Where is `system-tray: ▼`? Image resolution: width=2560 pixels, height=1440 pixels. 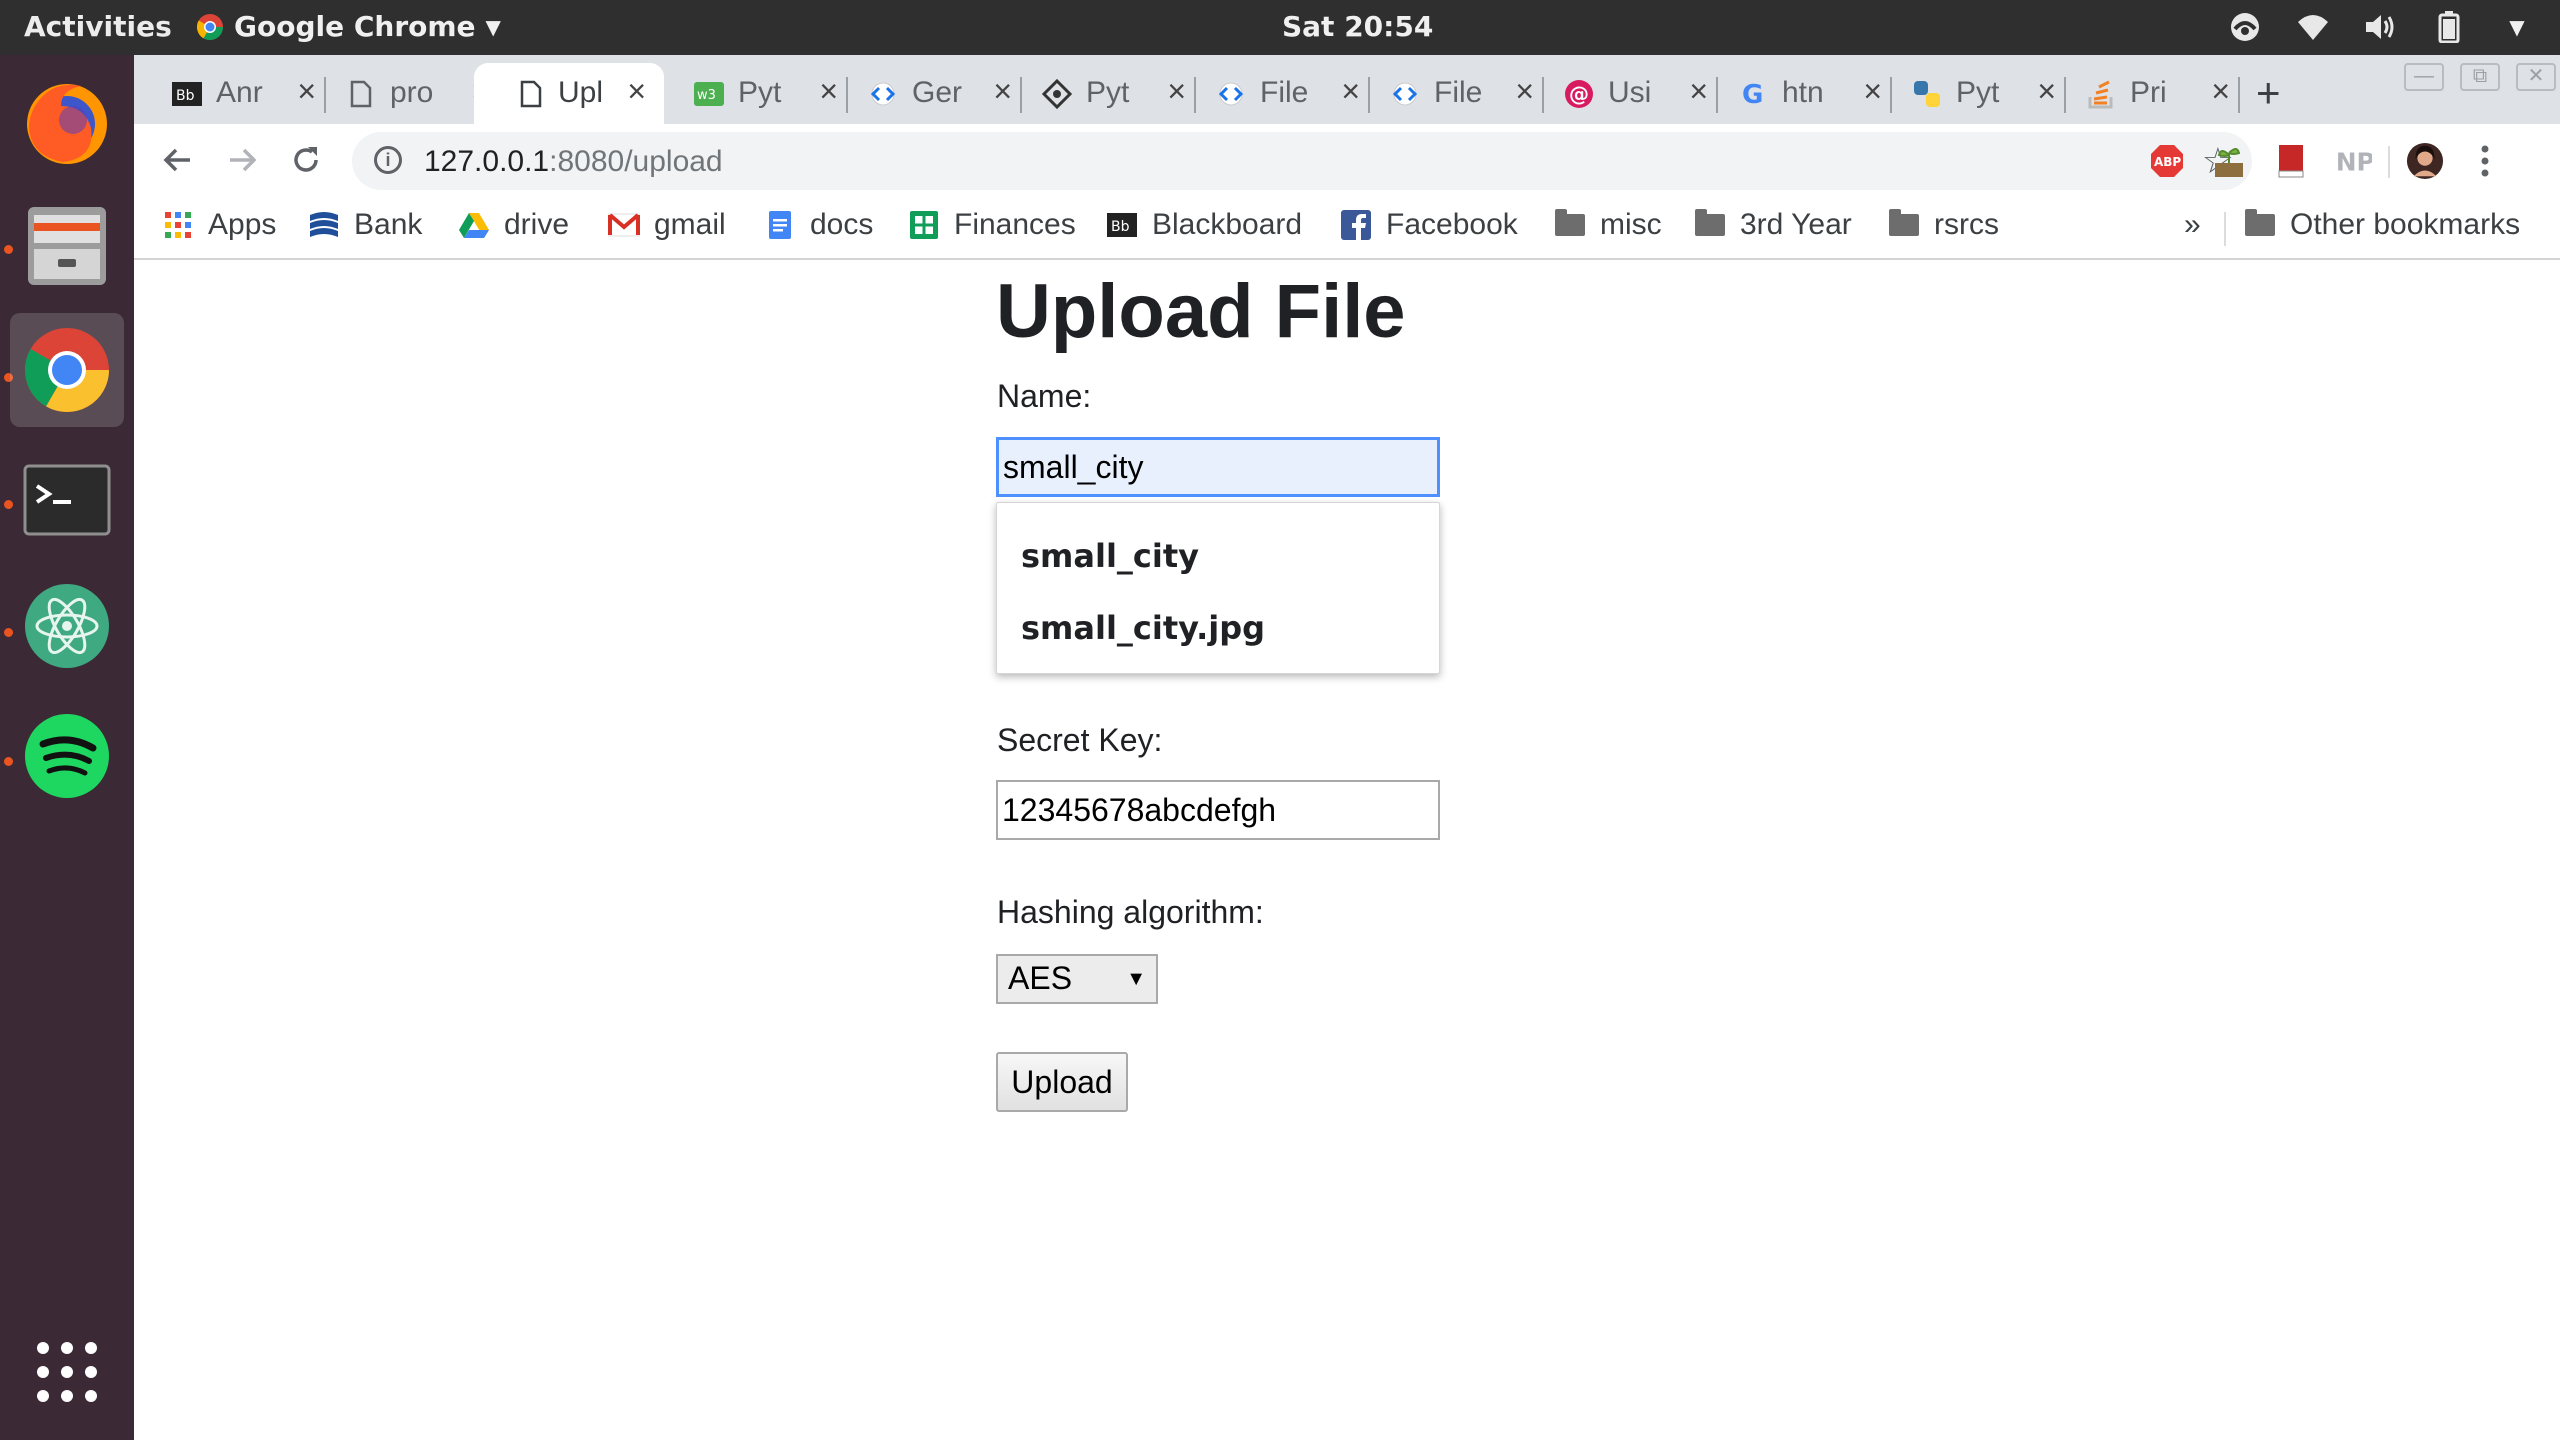 system-tray: ▼ is located at coordinates (2381, 27).